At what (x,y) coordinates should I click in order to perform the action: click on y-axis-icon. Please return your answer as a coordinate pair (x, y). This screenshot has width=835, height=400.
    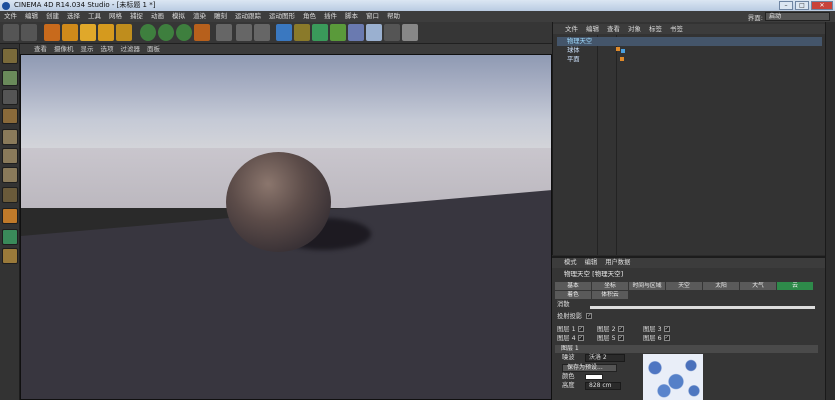
    Looking at the image, I should click on (166, 32).